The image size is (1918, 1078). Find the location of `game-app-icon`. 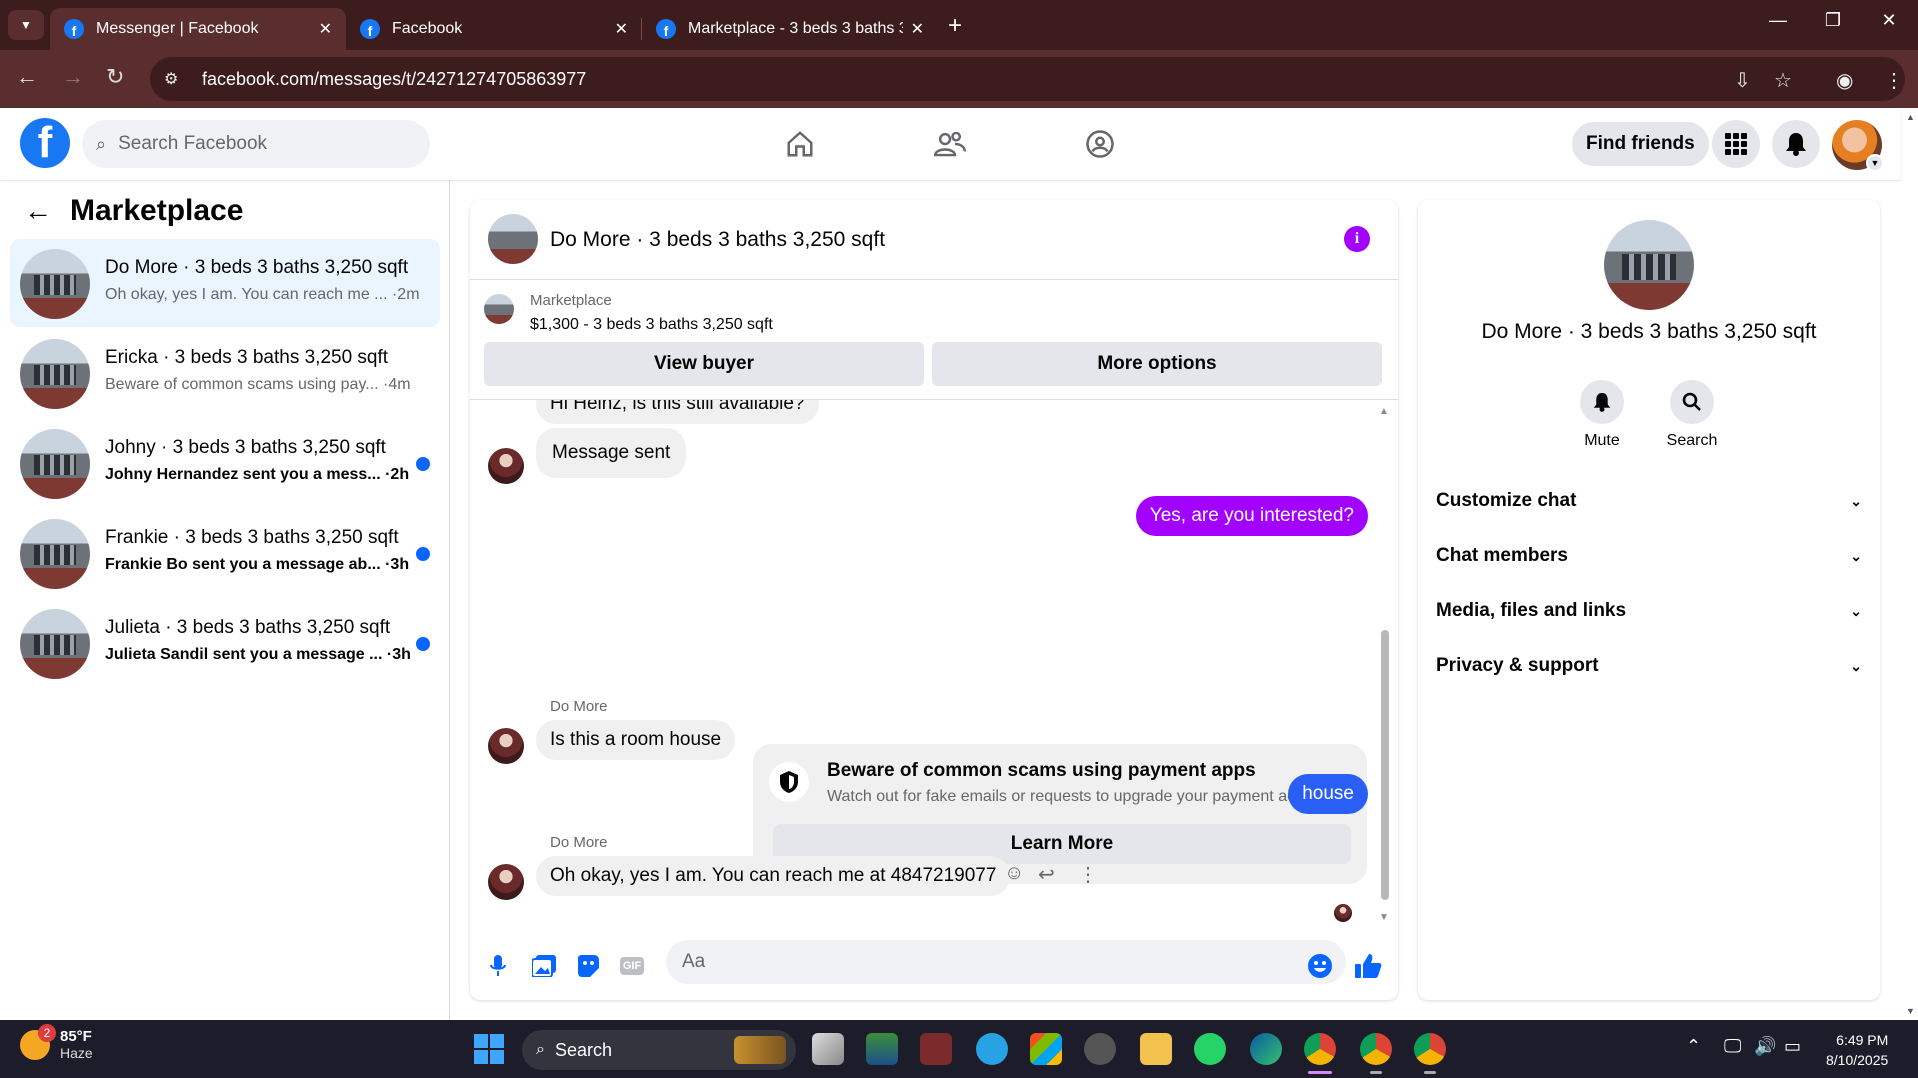

game-app-icon is located at coordinates (936, 1049).